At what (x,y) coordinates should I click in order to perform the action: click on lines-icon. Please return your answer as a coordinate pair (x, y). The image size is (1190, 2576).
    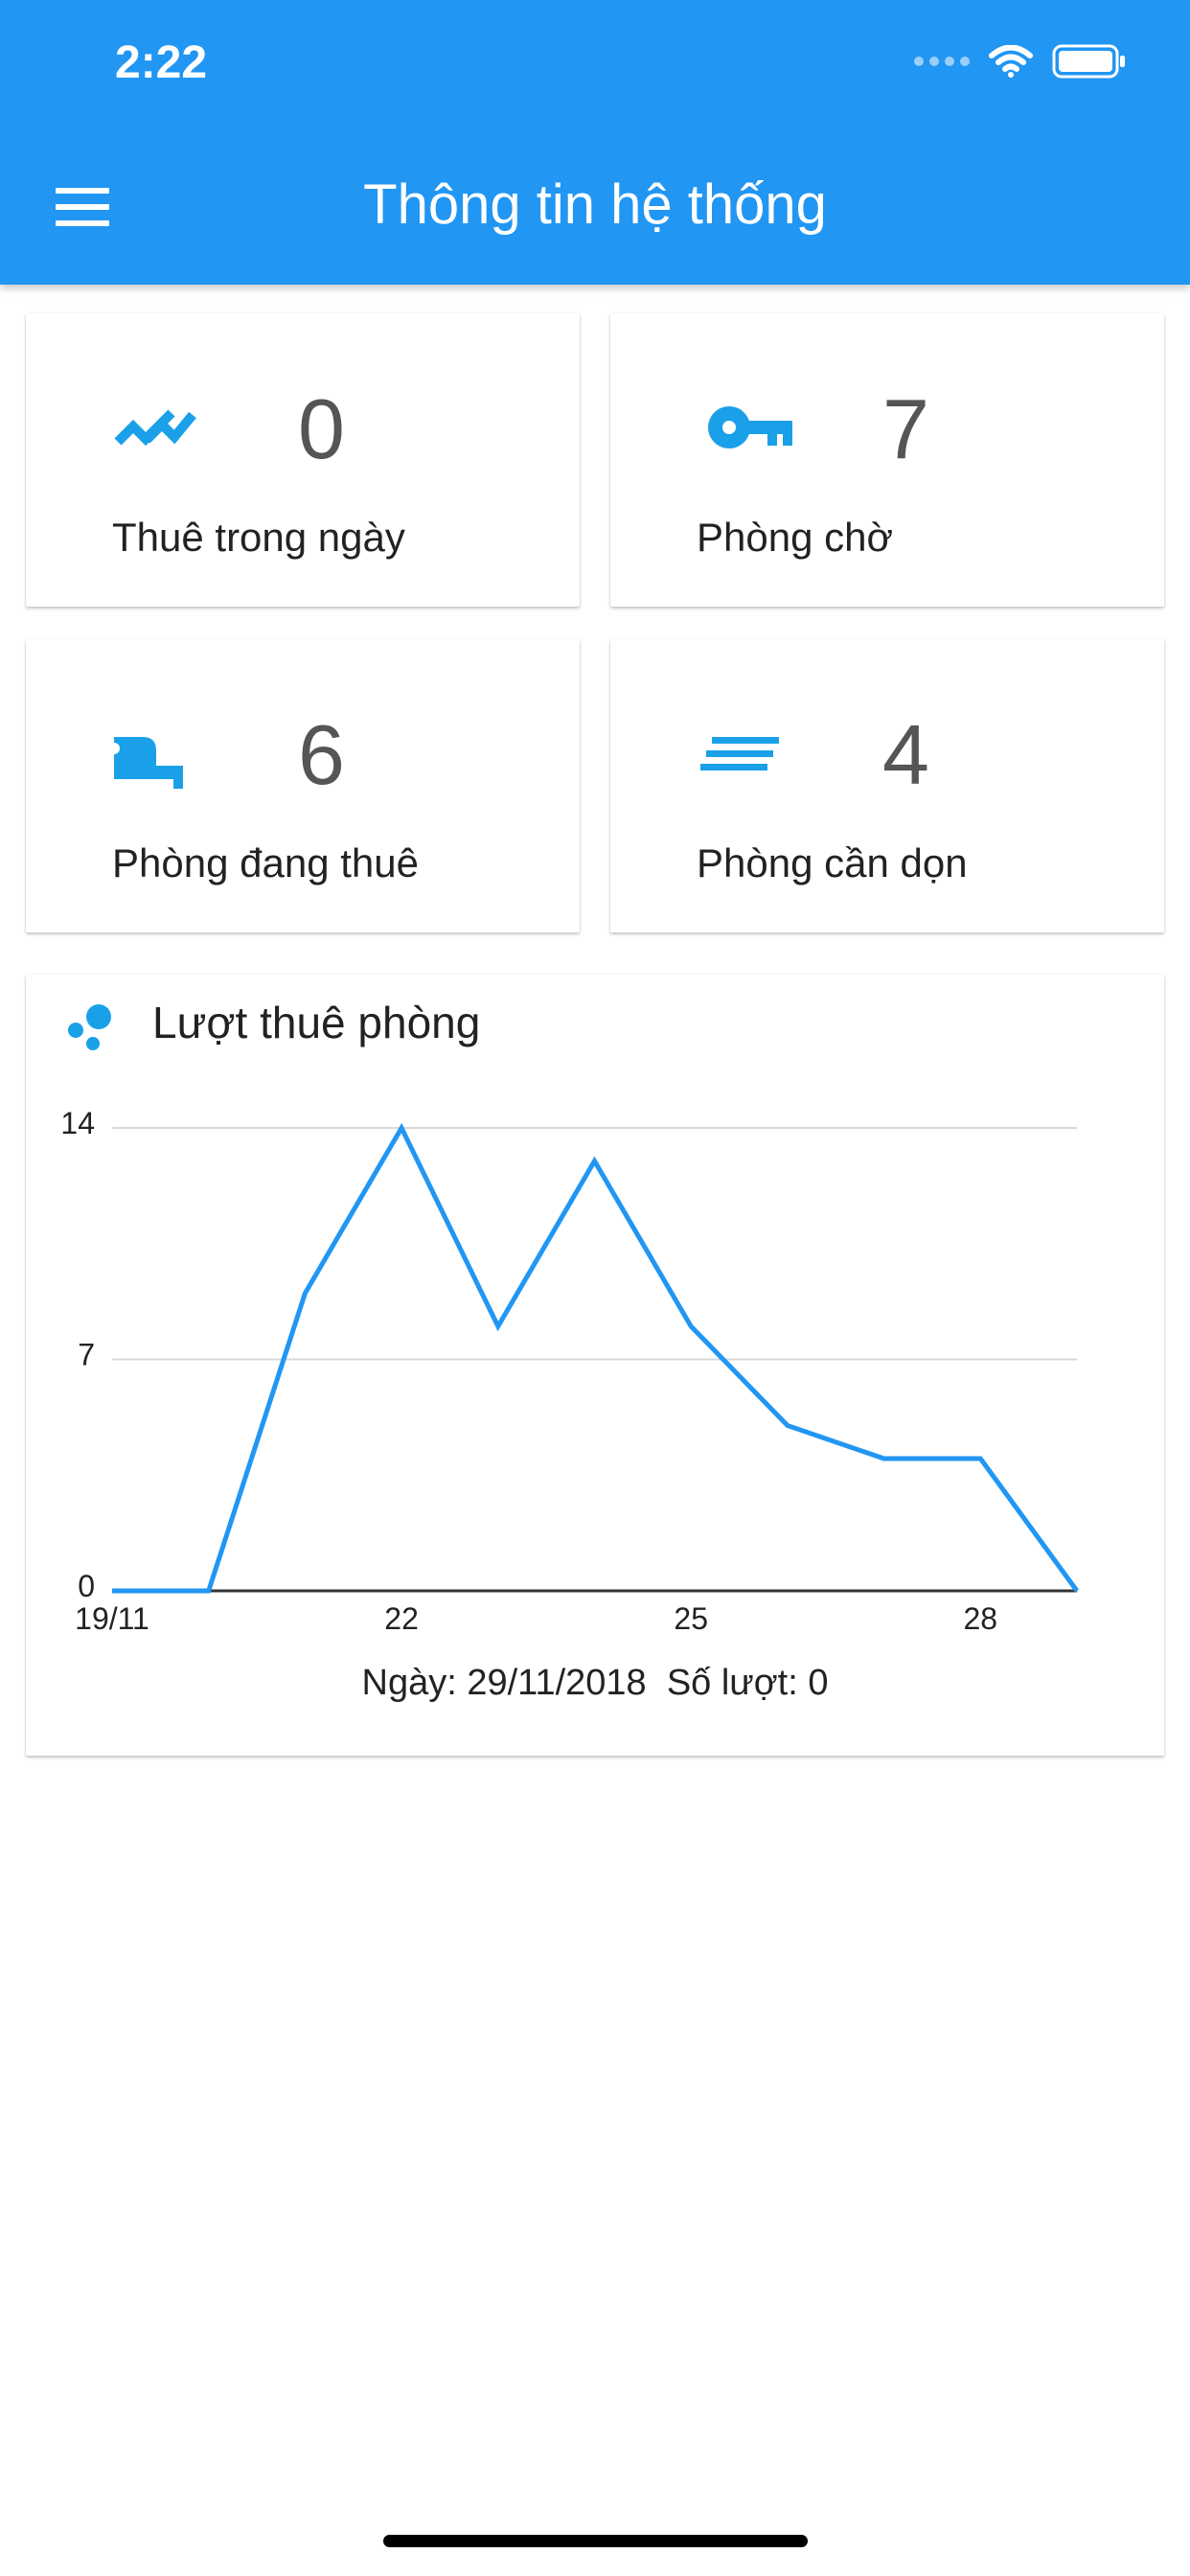
    Looking at the image, I should click on (740, 753).